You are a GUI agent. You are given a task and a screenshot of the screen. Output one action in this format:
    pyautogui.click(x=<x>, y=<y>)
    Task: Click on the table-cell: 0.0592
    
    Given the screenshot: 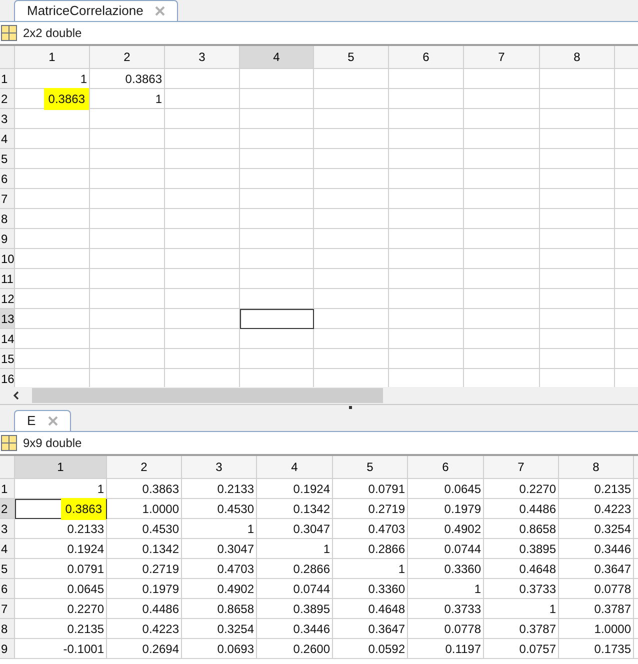 What is the action you would take?
    pyautogui.click(x=370, y=649)
    